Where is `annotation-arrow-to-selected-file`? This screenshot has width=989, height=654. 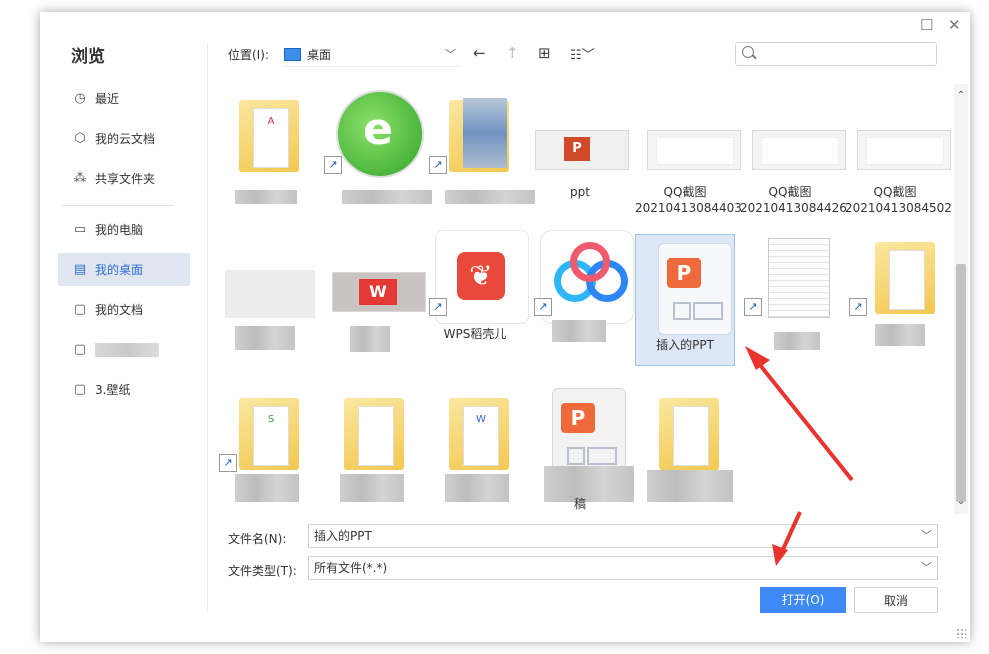
annotation-arrow-to-selected-file is located at coordinates (799, 414).